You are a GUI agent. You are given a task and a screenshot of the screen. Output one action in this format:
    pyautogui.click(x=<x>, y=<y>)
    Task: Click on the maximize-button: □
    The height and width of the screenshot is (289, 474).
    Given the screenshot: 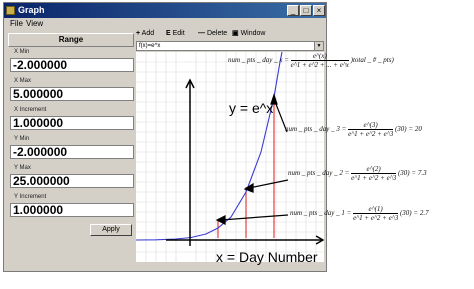 What is the action you would take?
    pyautogui.click(x=306, y=10)
    